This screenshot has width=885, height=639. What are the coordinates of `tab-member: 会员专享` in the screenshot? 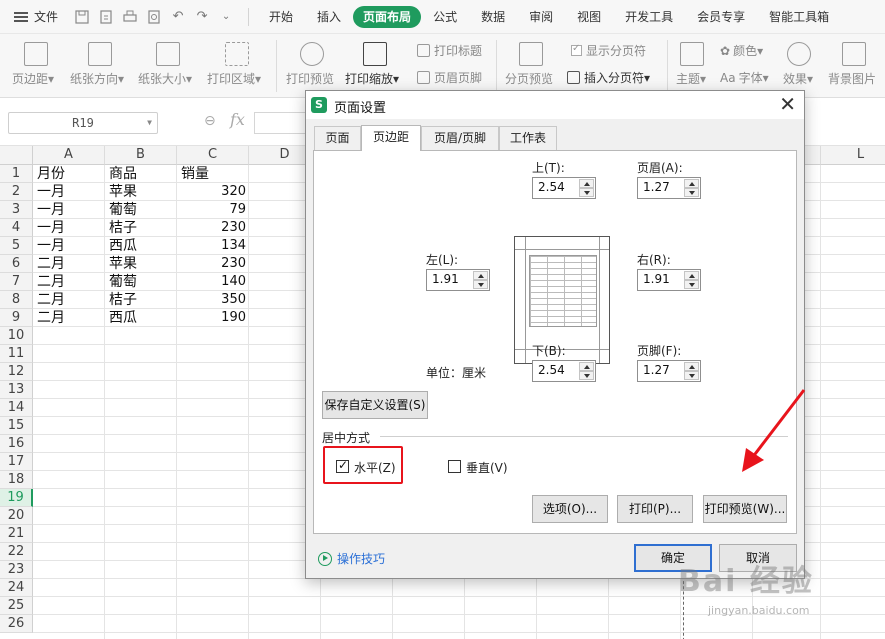 It's located at (721, 17).